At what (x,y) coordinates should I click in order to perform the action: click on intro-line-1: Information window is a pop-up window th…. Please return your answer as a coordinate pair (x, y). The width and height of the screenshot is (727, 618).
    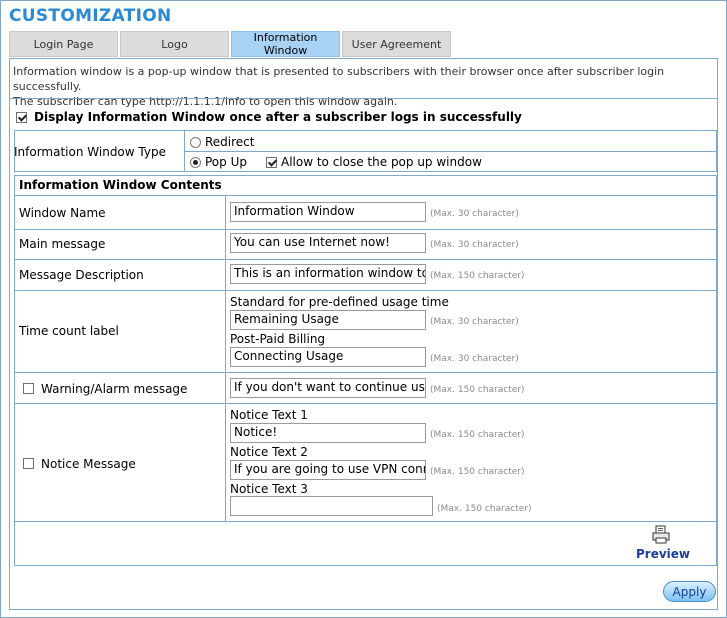
    Looking at the image, I should click on (339, 79).